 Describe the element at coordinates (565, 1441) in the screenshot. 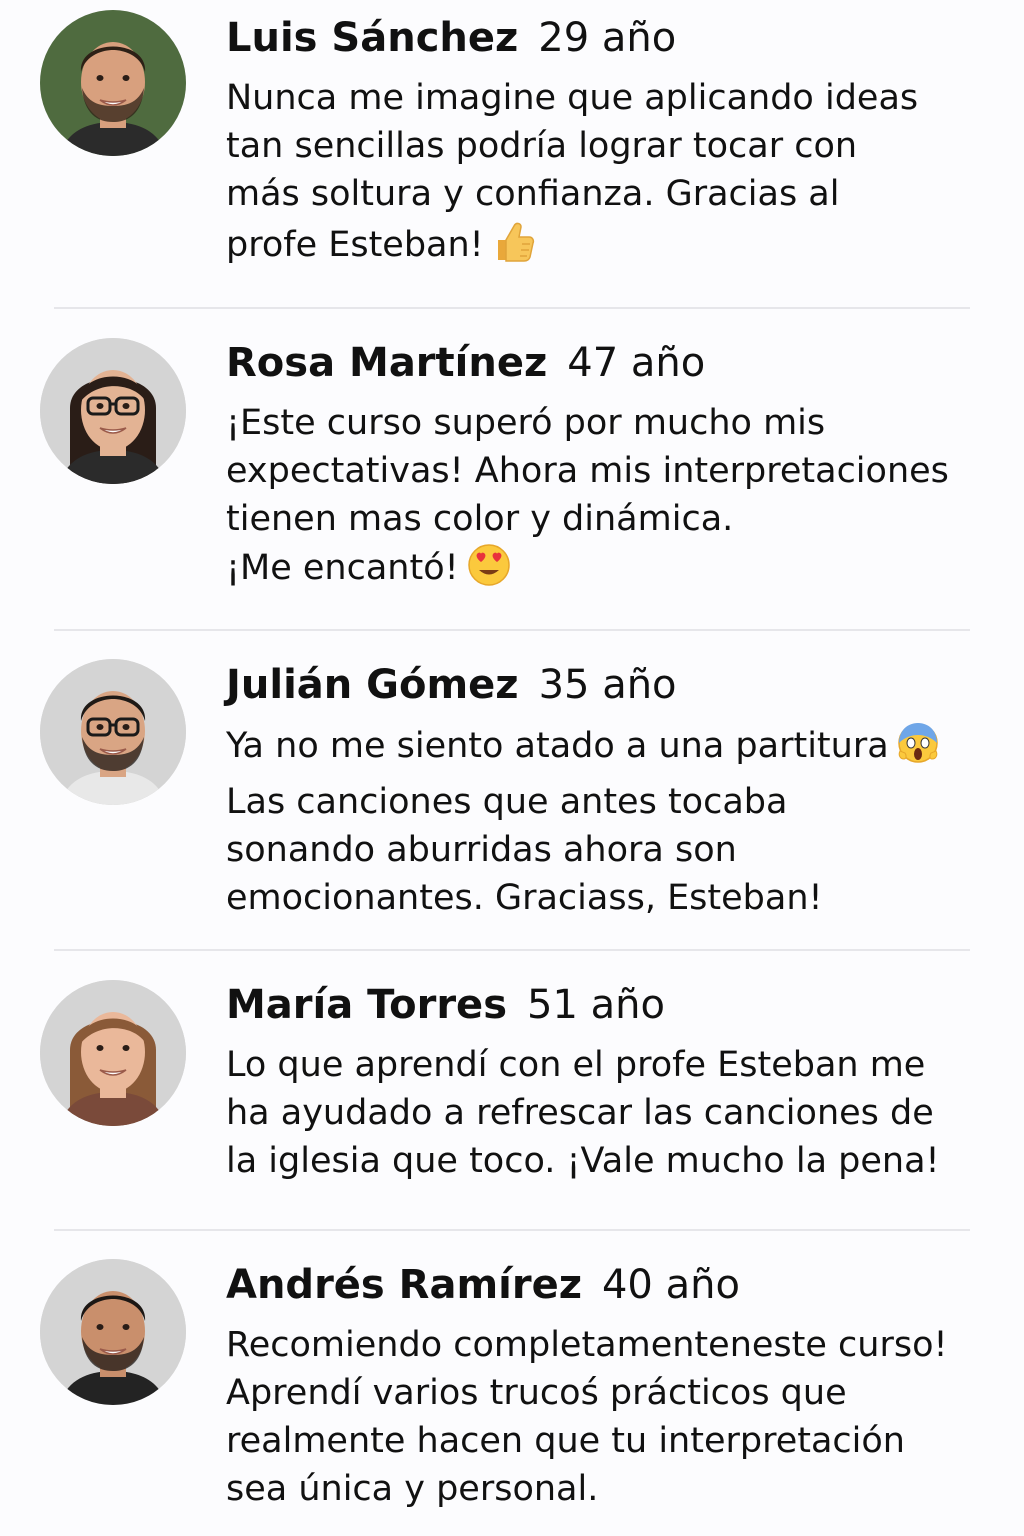

I see `text-line: realmente hacen que tu interpretación` at that location.